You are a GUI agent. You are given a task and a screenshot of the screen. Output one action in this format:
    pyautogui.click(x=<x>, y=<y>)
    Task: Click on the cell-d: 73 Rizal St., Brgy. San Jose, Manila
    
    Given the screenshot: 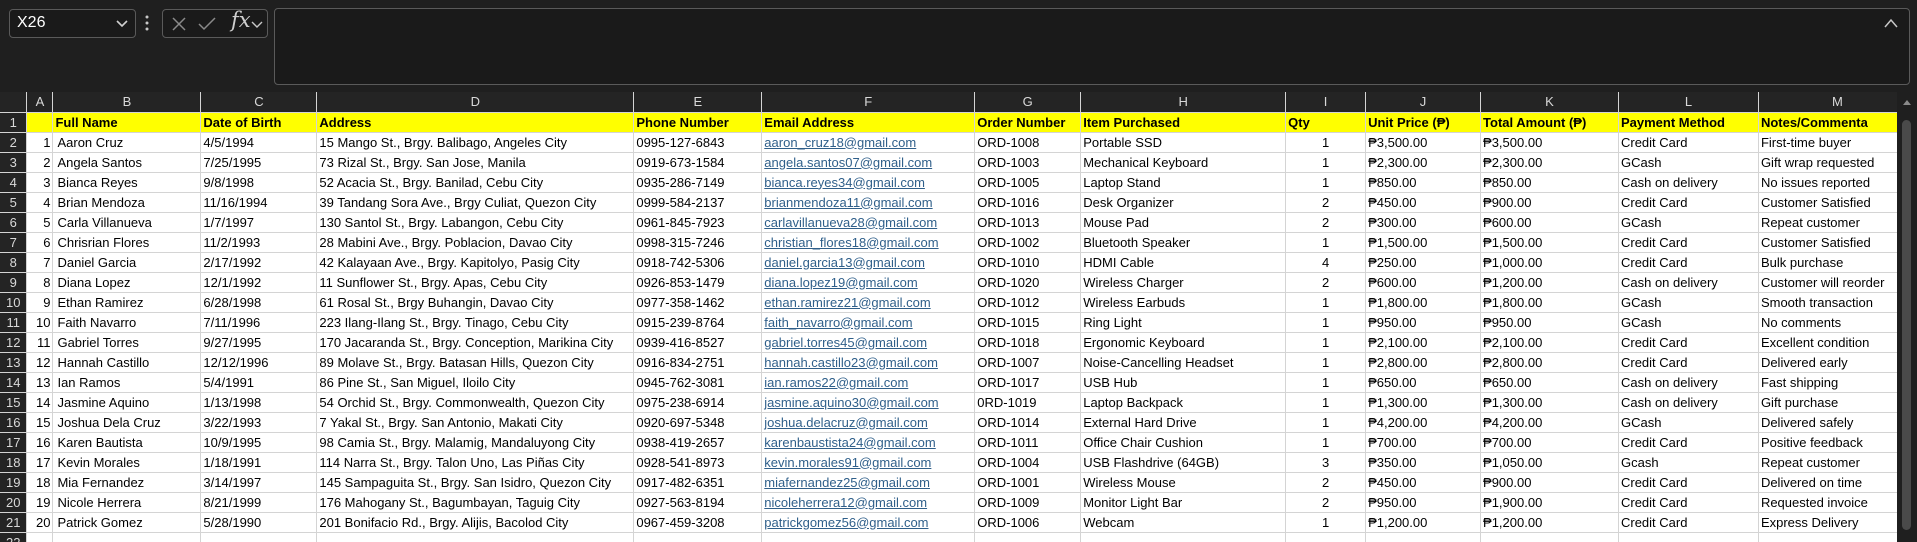 What is the action you would take?
    pyautogui.click(x=475, y=162)
    